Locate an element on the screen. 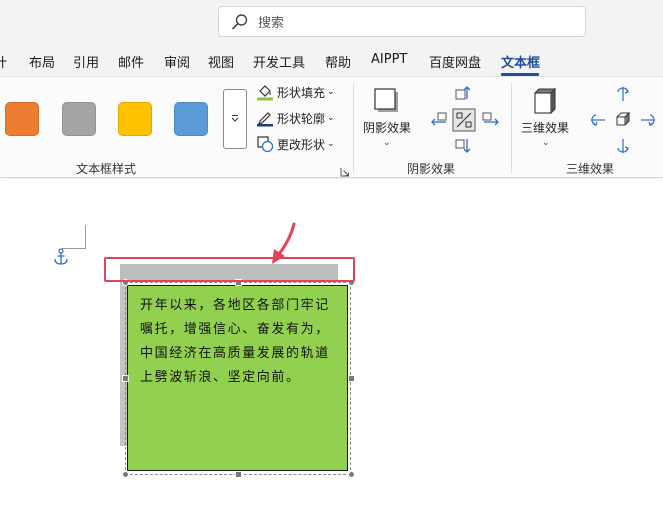  arrow-up-icon is located at coordinates (464, 96).